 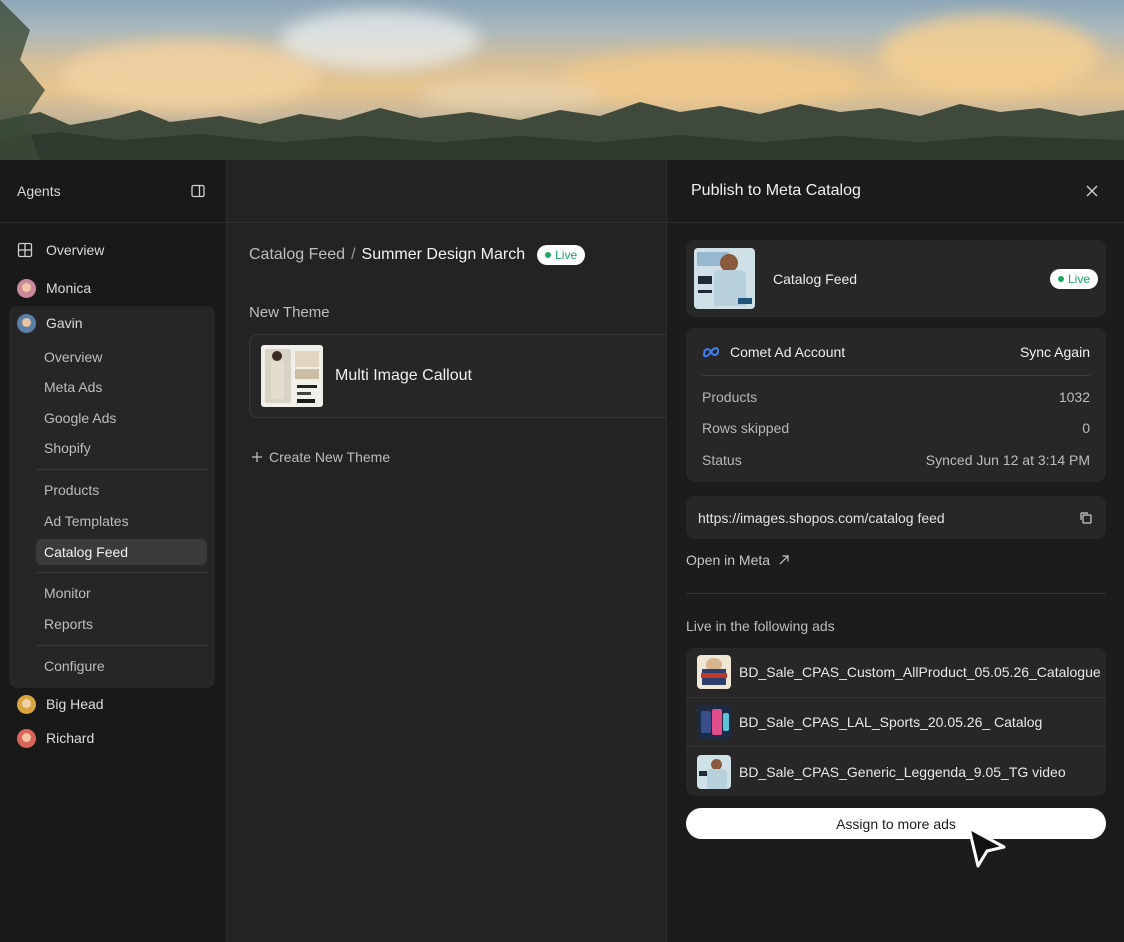 I want to click on theme-card: Multi Image Callout, so click(x=464, y=376).